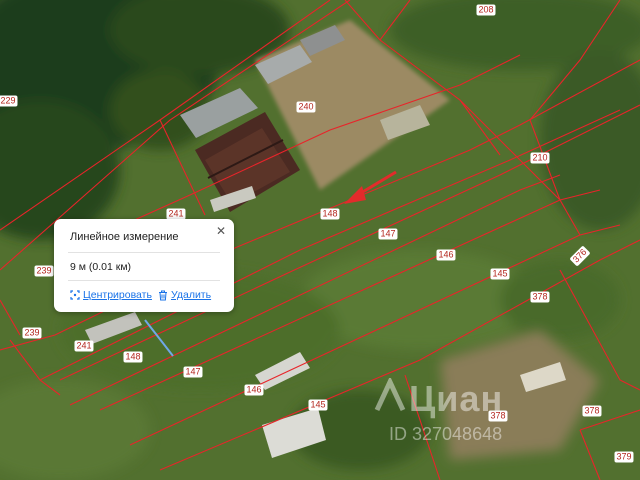 This screenshot has height=480, width=640. Describe the element at coordinates (390, 395) in the screenshot. I see `cian-logo-icon` at that location.